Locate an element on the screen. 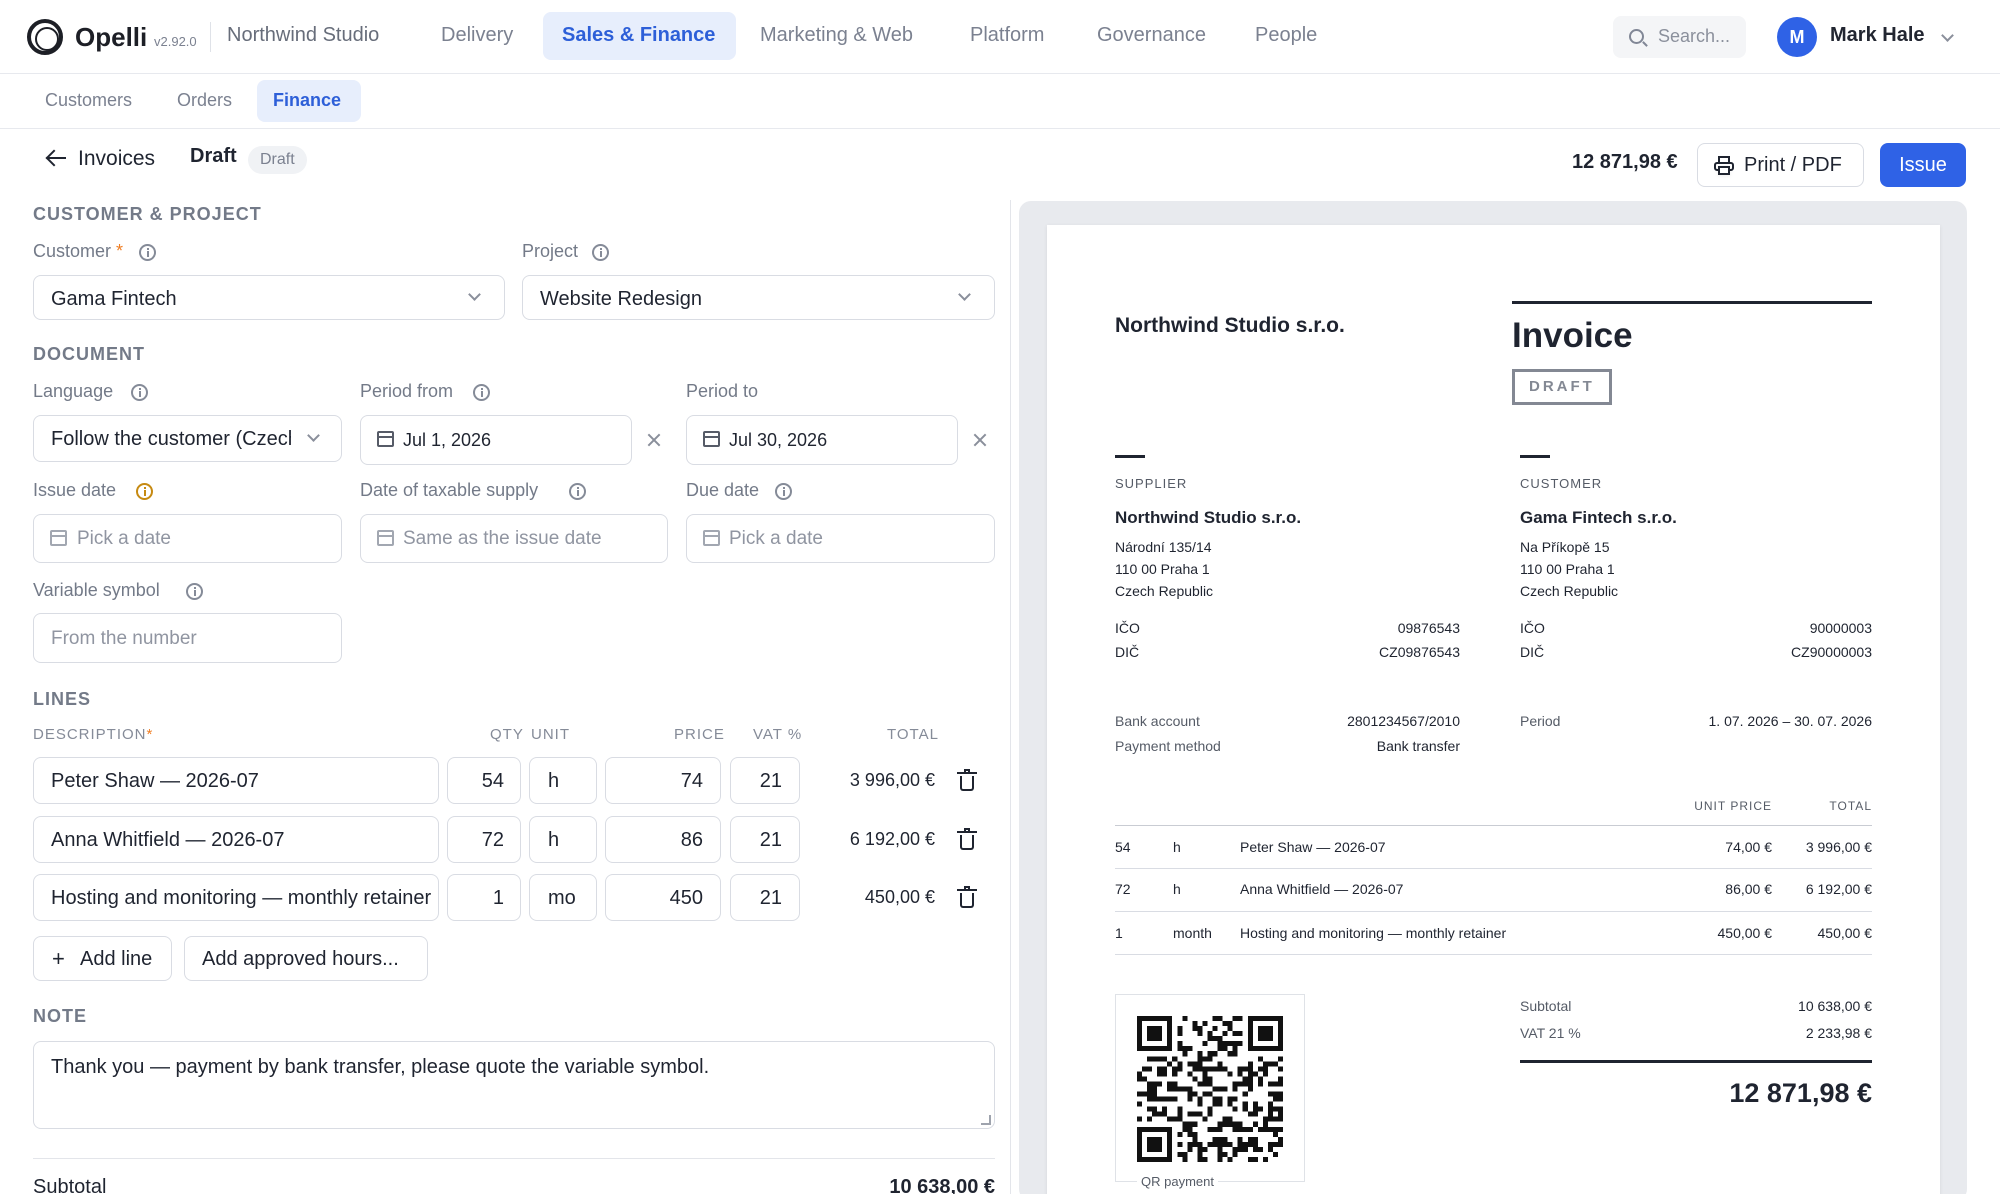 The image size is (2000, 1194). nav-governance: Governance is located at coordinates (1151, 35).